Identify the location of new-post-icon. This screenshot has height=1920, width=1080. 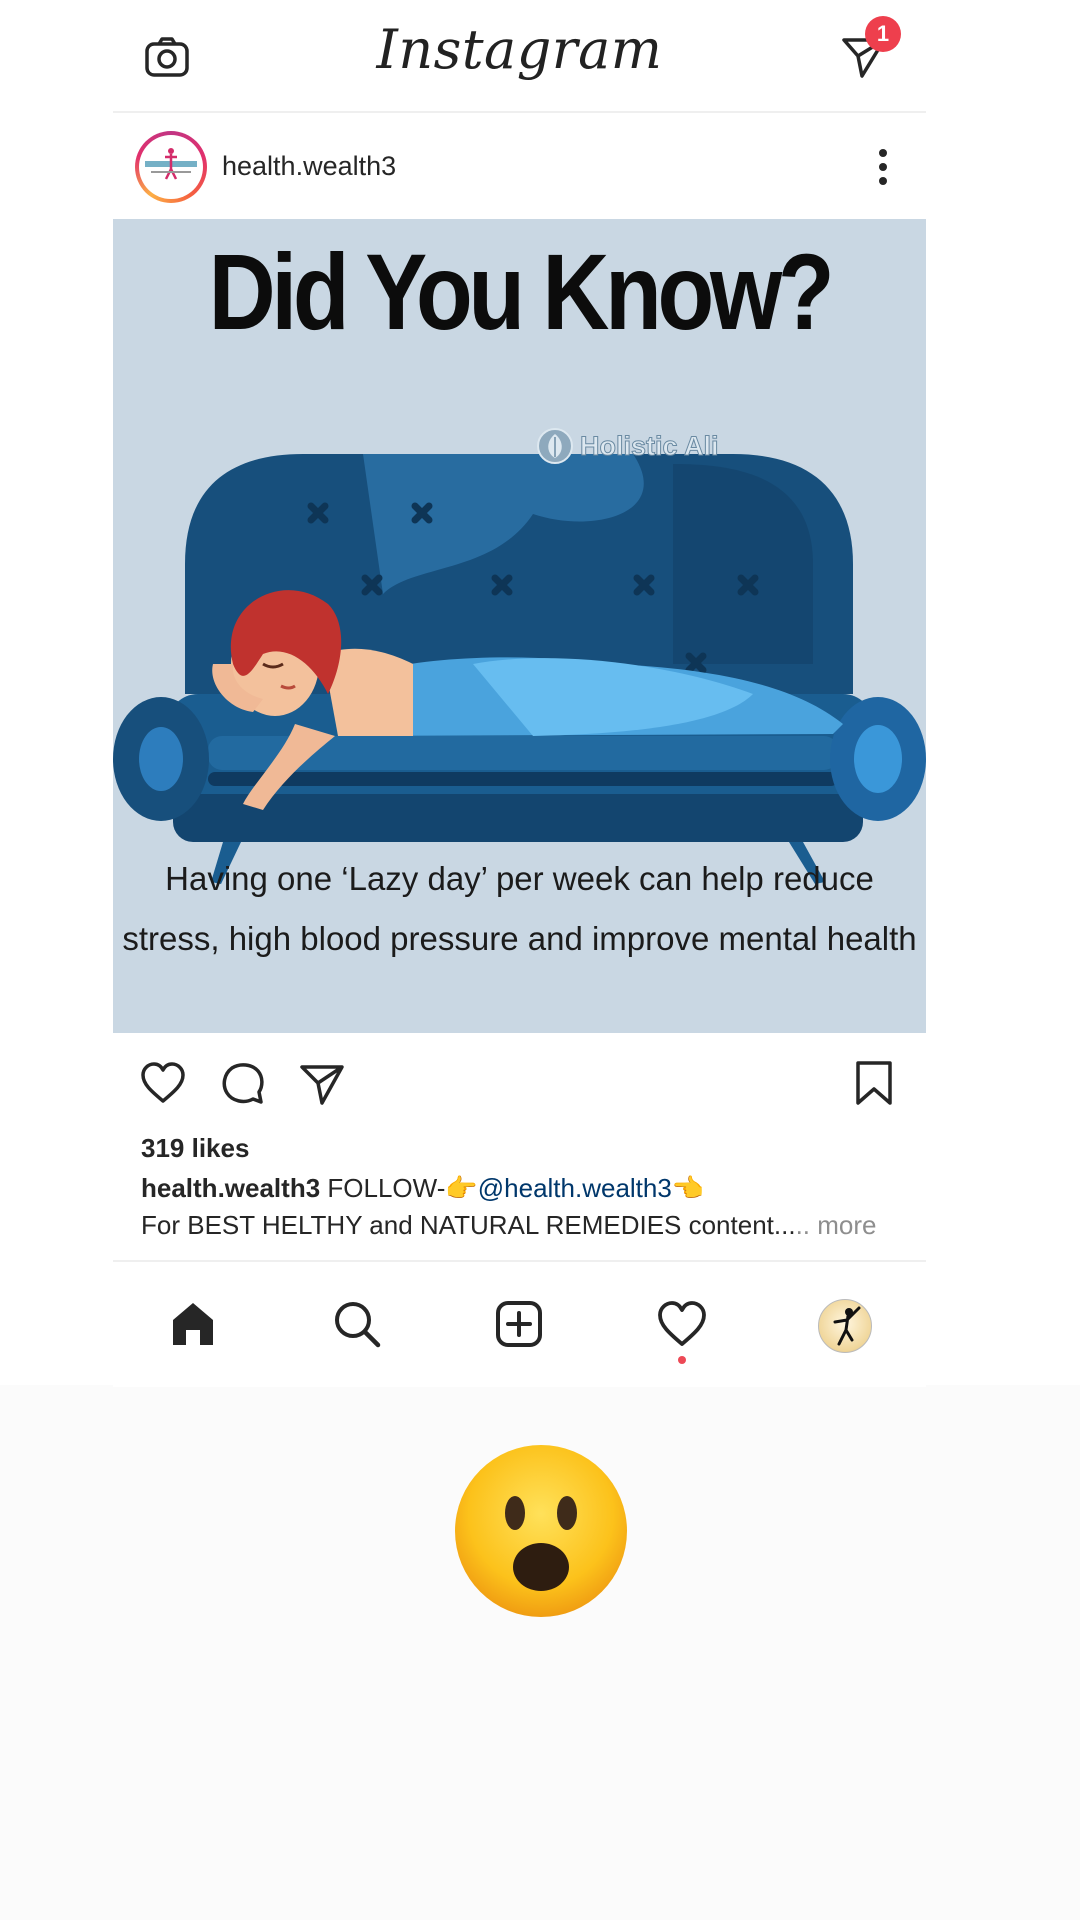
(519, 1324).